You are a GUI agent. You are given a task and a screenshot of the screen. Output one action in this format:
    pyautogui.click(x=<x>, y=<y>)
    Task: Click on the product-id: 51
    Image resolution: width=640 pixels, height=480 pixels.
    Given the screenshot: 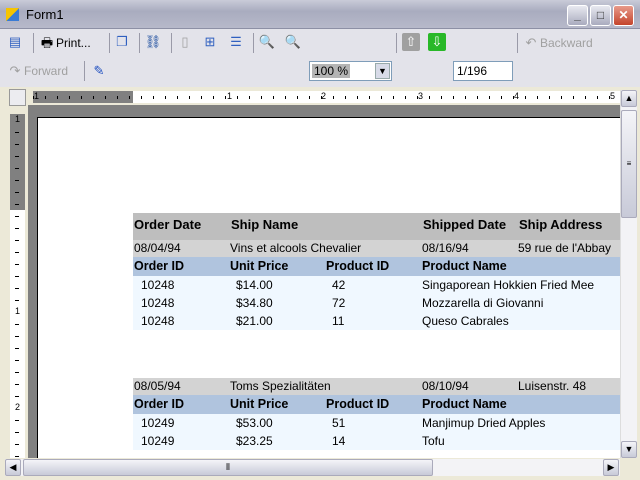 What is the action you would take?
    pyautogui.click(x=339, y=423)
    